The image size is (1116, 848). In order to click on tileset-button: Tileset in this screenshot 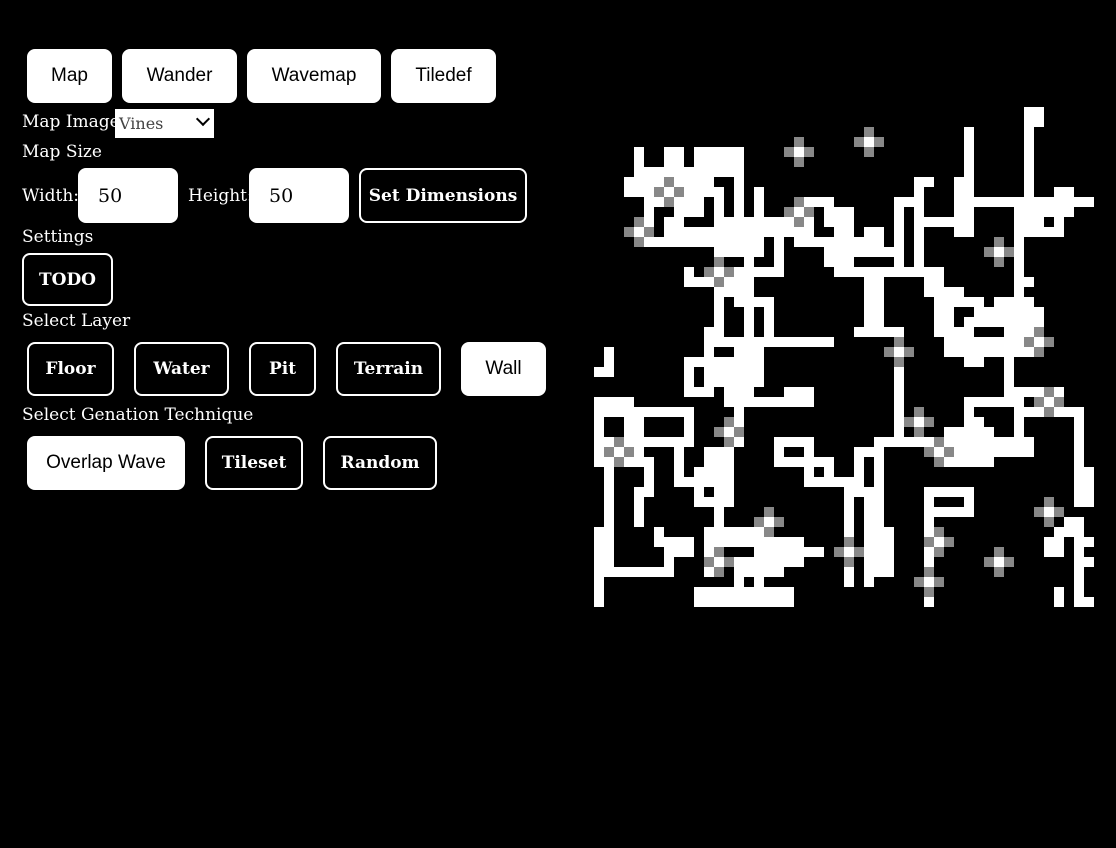, I will do `click(254, 463)`.